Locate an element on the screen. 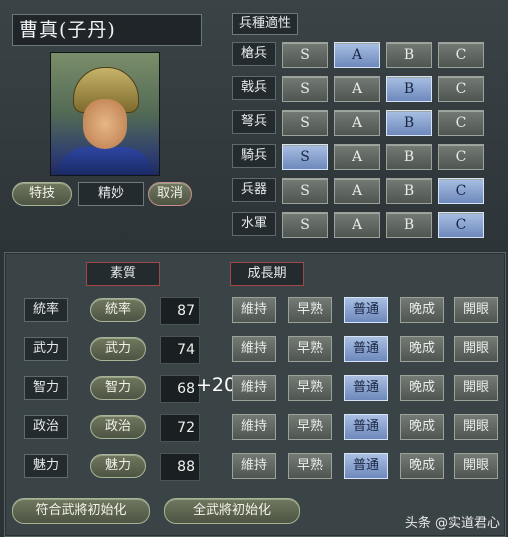  stat-button: 魅力 is located at coordinates (118, 466).